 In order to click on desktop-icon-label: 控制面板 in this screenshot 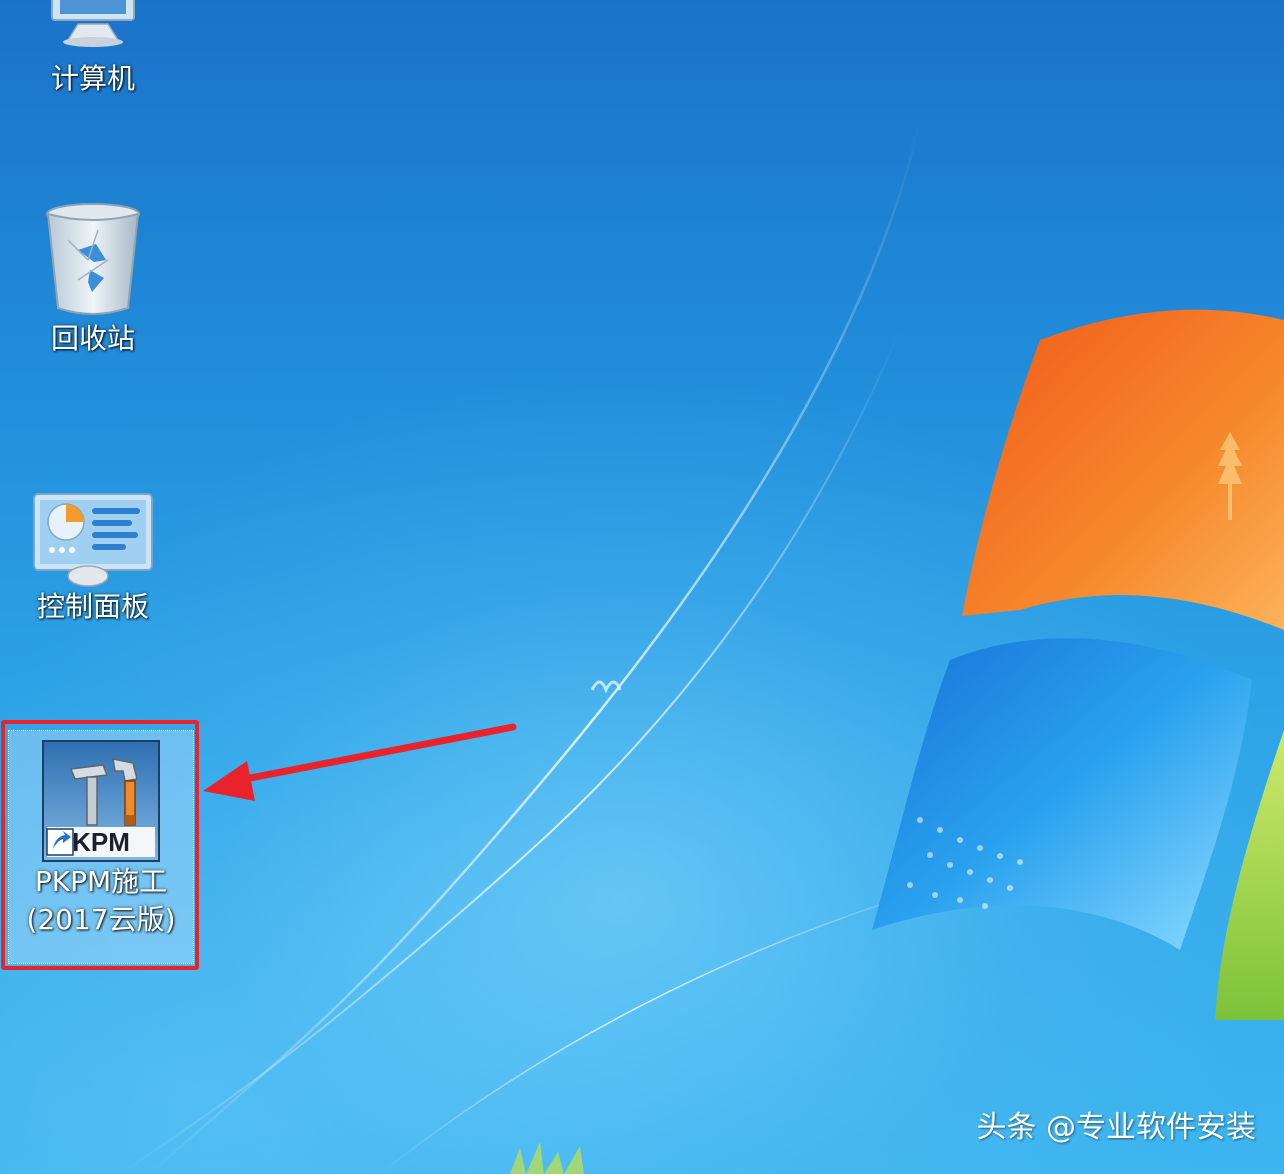, I will do `click(92, 606)`.